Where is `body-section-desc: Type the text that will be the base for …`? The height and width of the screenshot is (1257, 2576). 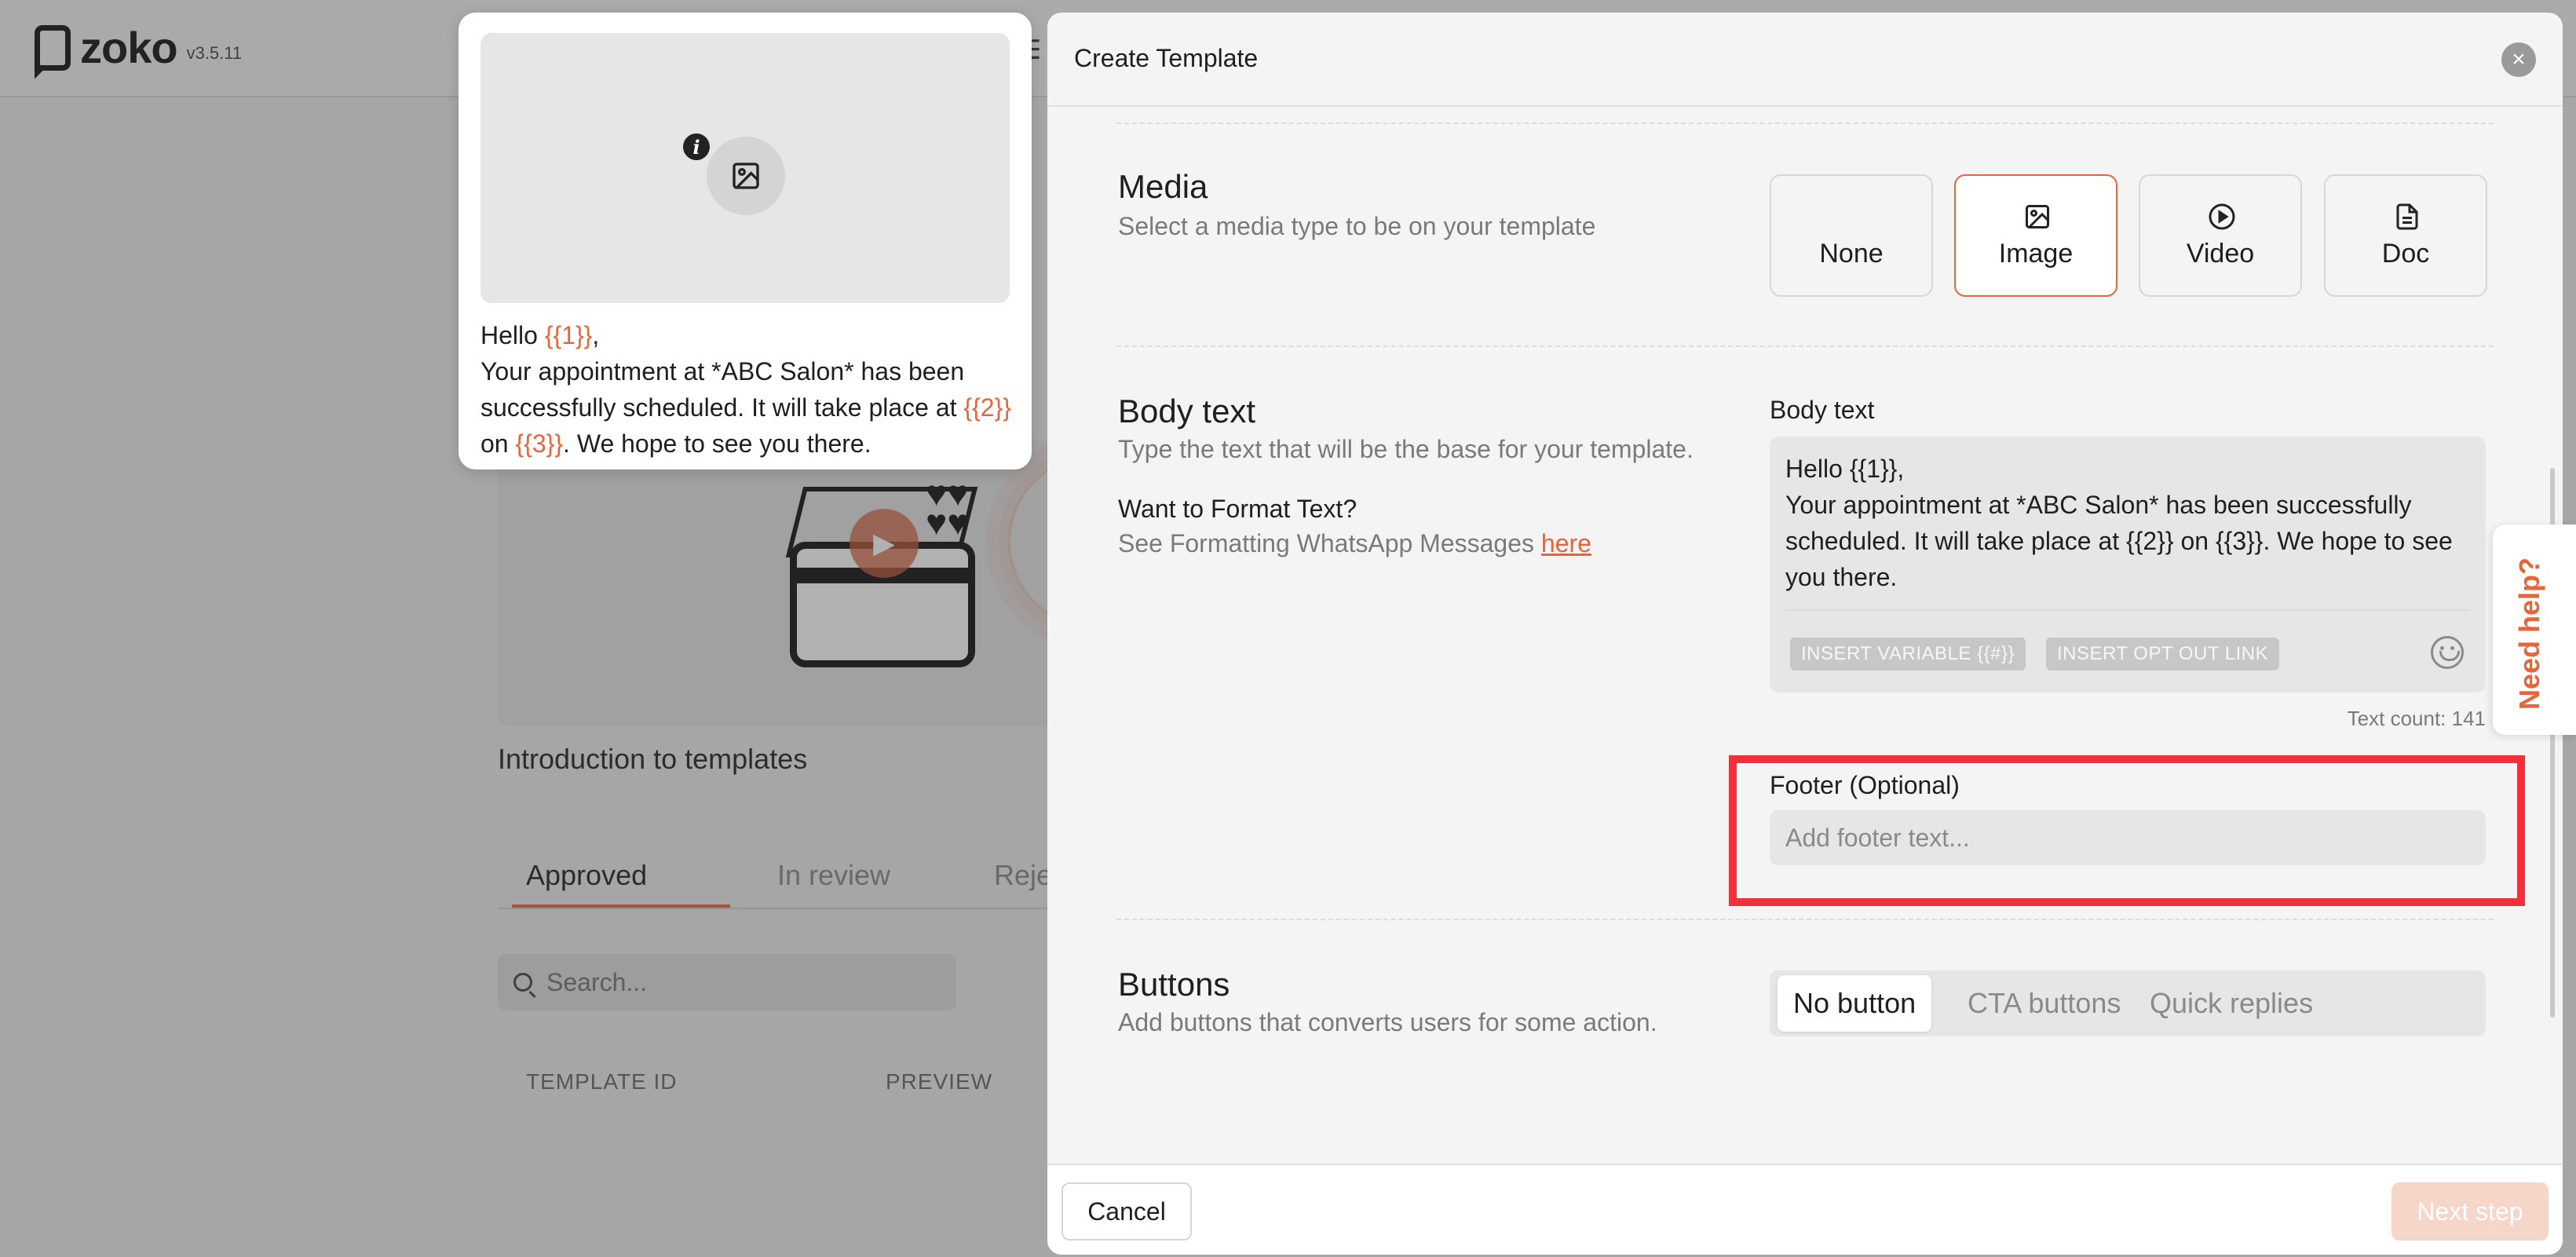 body-section-desc: Type the text that will be the base for … is located at coordinates (1406, 449).